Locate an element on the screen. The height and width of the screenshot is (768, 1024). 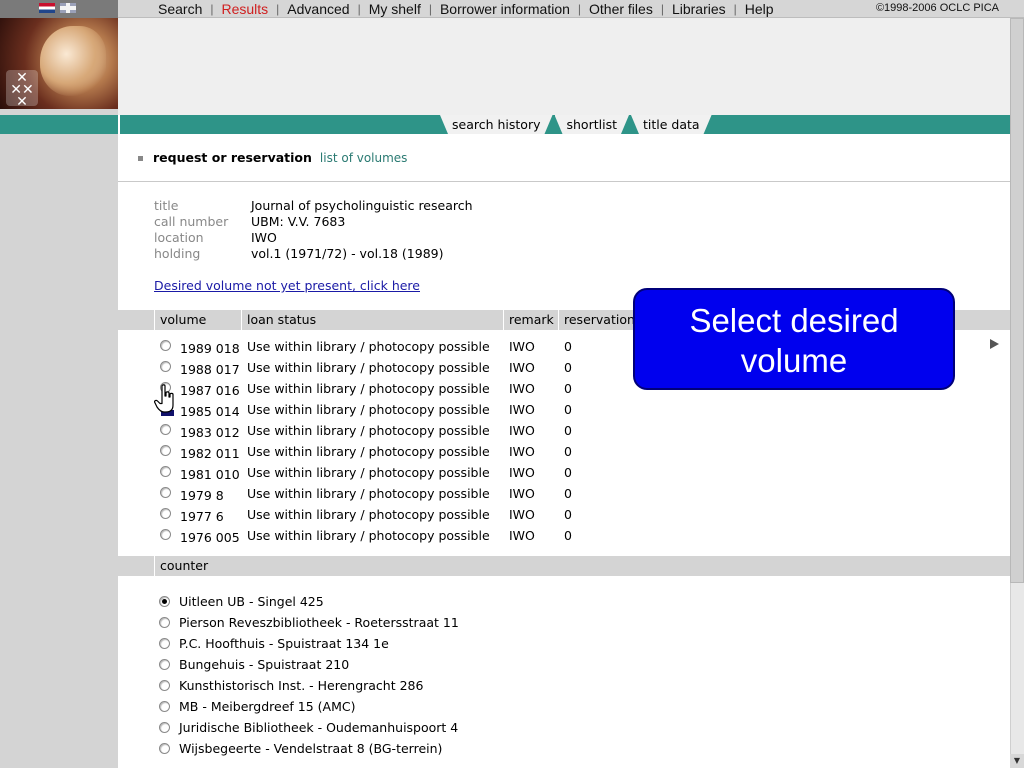
callout-line-1: Select desired is located at coordinates (794, 320).